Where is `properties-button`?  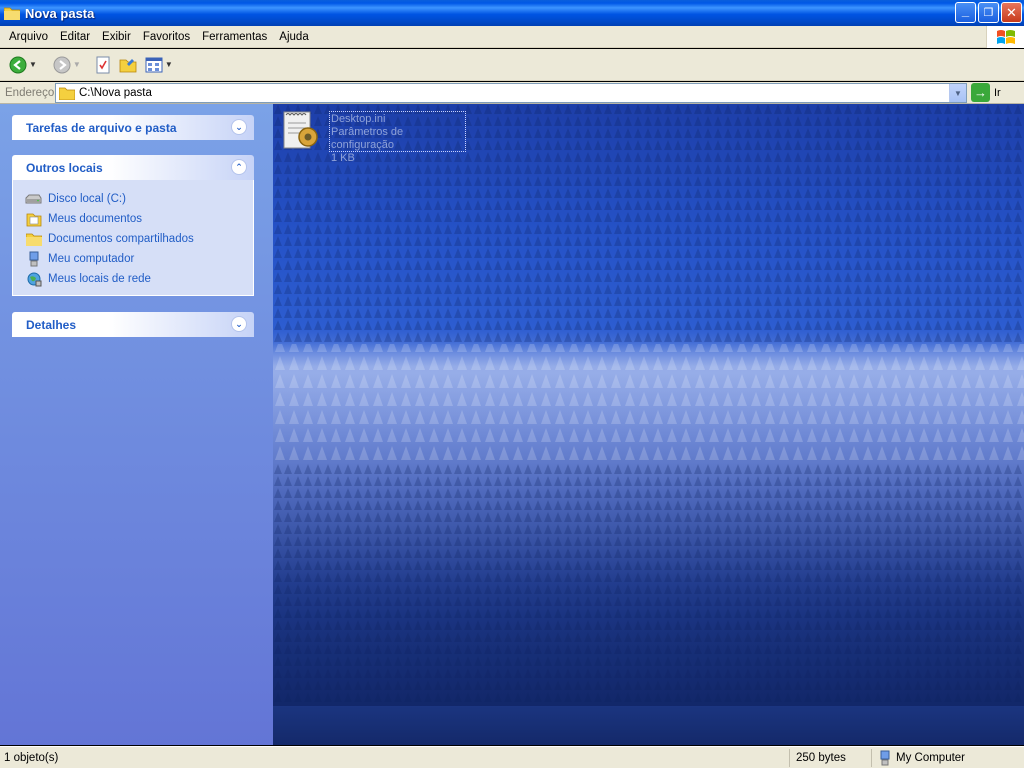
properties-button is located at coordinates (103, 65).